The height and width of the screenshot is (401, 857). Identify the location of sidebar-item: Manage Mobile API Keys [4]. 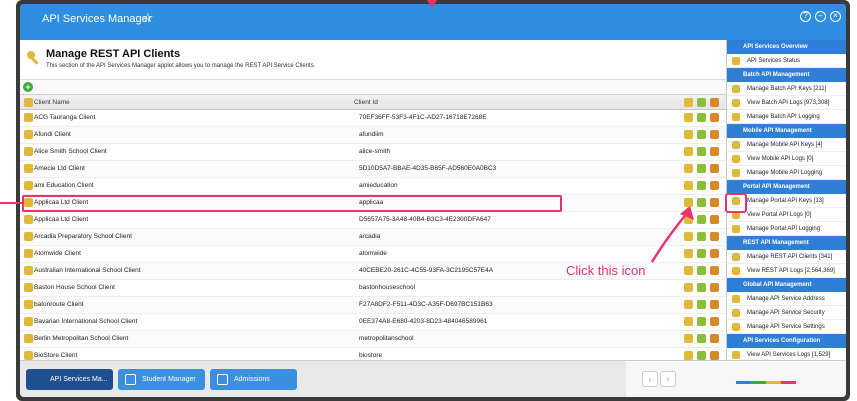
(786, 145).